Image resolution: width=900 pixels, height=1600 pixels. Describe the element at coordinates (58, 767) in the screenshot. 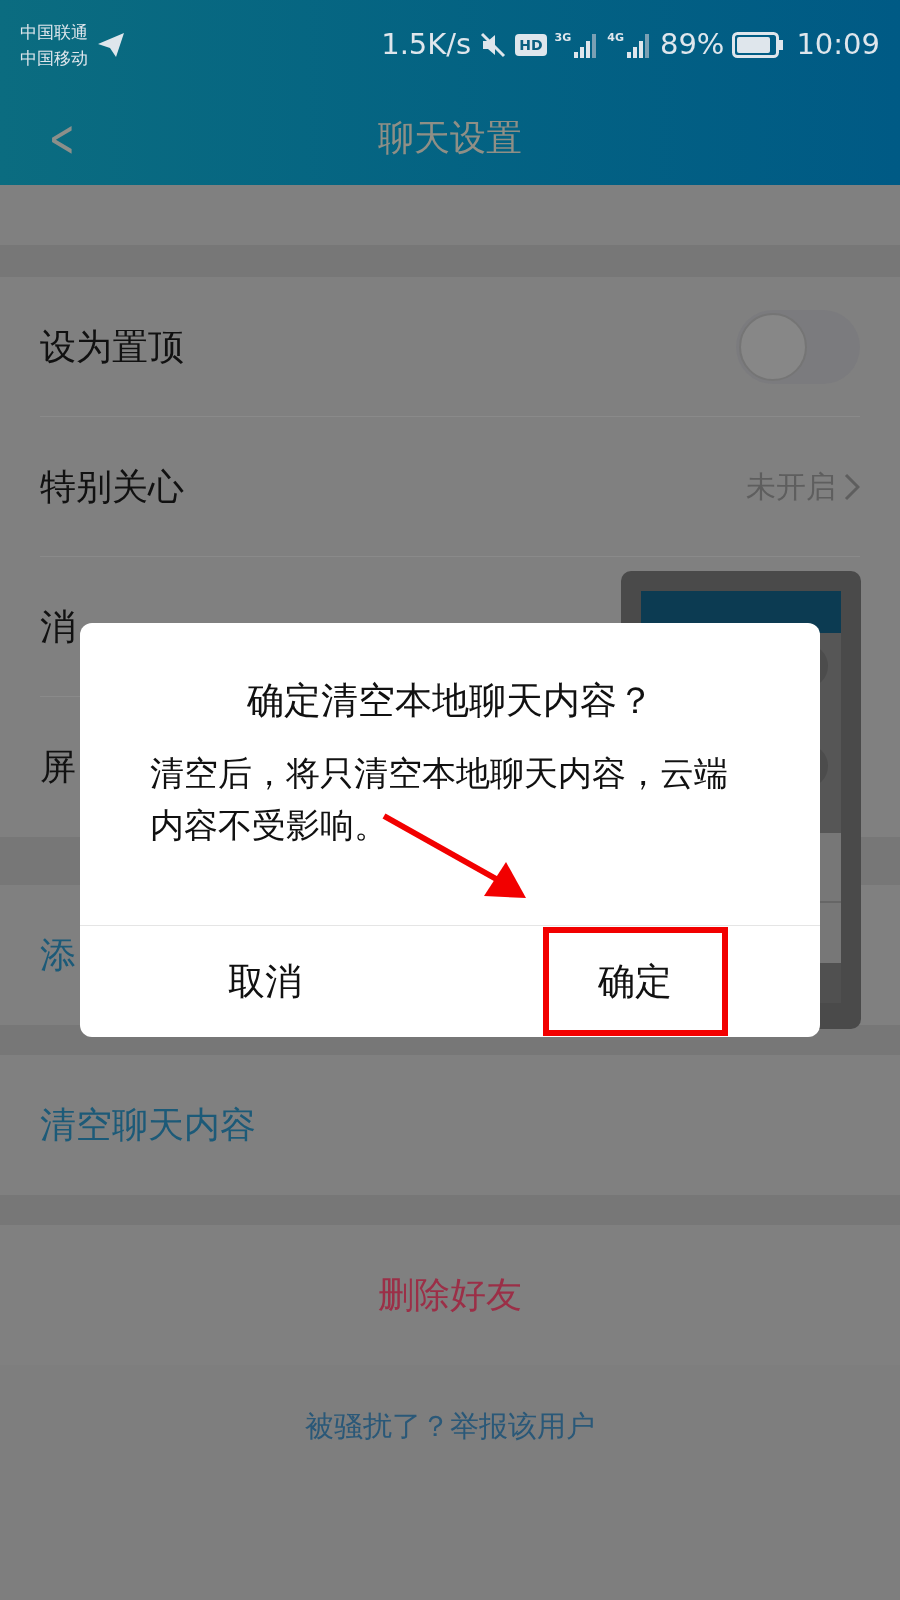

I see `row-label: 屏` at that location.